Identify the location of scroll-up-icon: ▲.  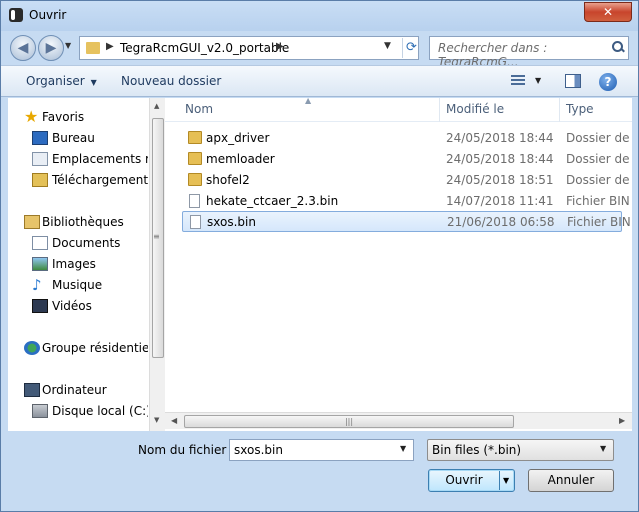
(156, 106).